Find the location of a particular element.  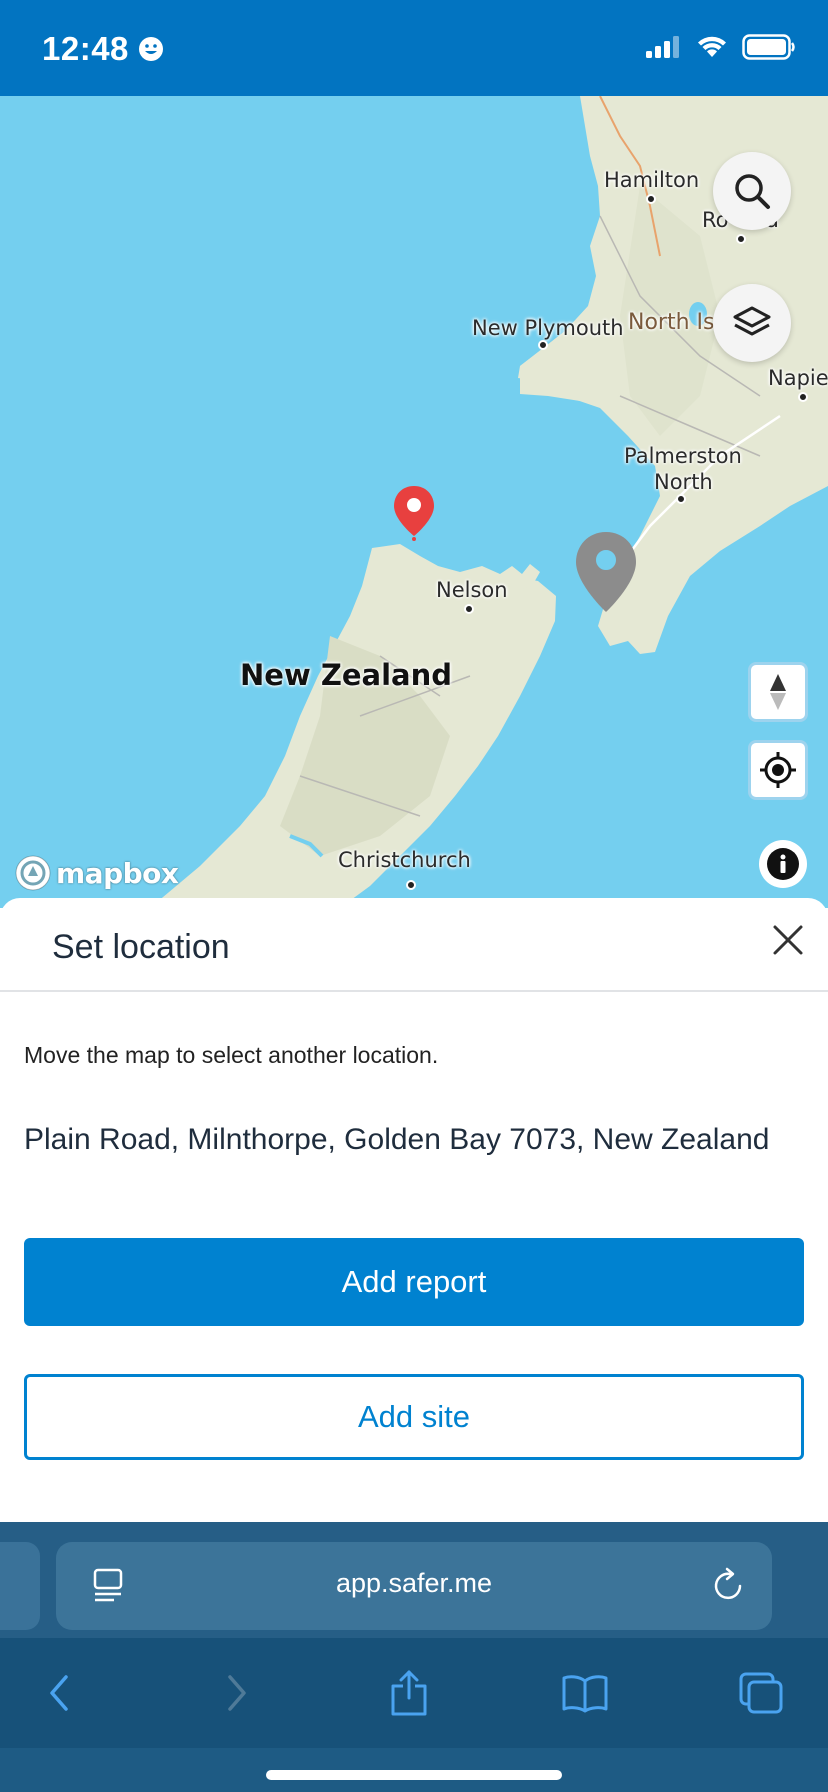

mapbox-logo: mapbox is located at coordinates (96, 873).